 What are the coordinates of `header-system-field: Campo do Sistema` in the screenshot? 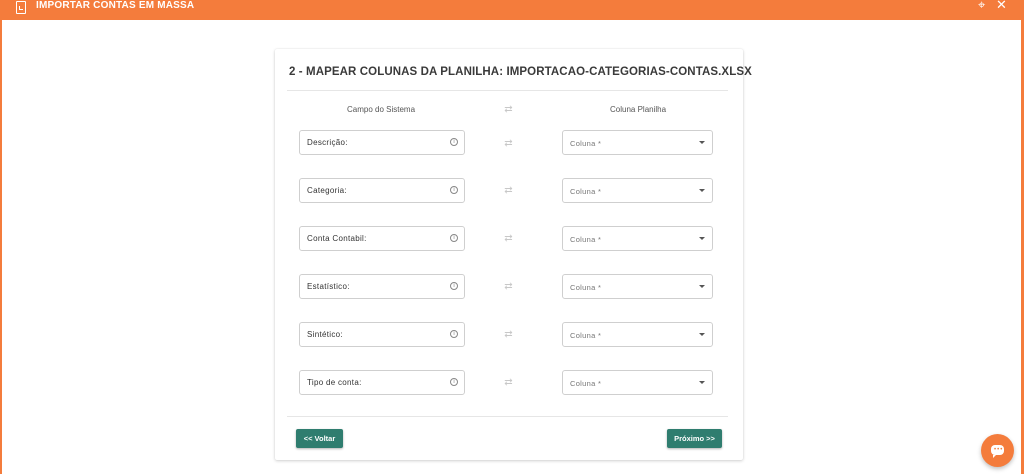 It's located at (381, 109).